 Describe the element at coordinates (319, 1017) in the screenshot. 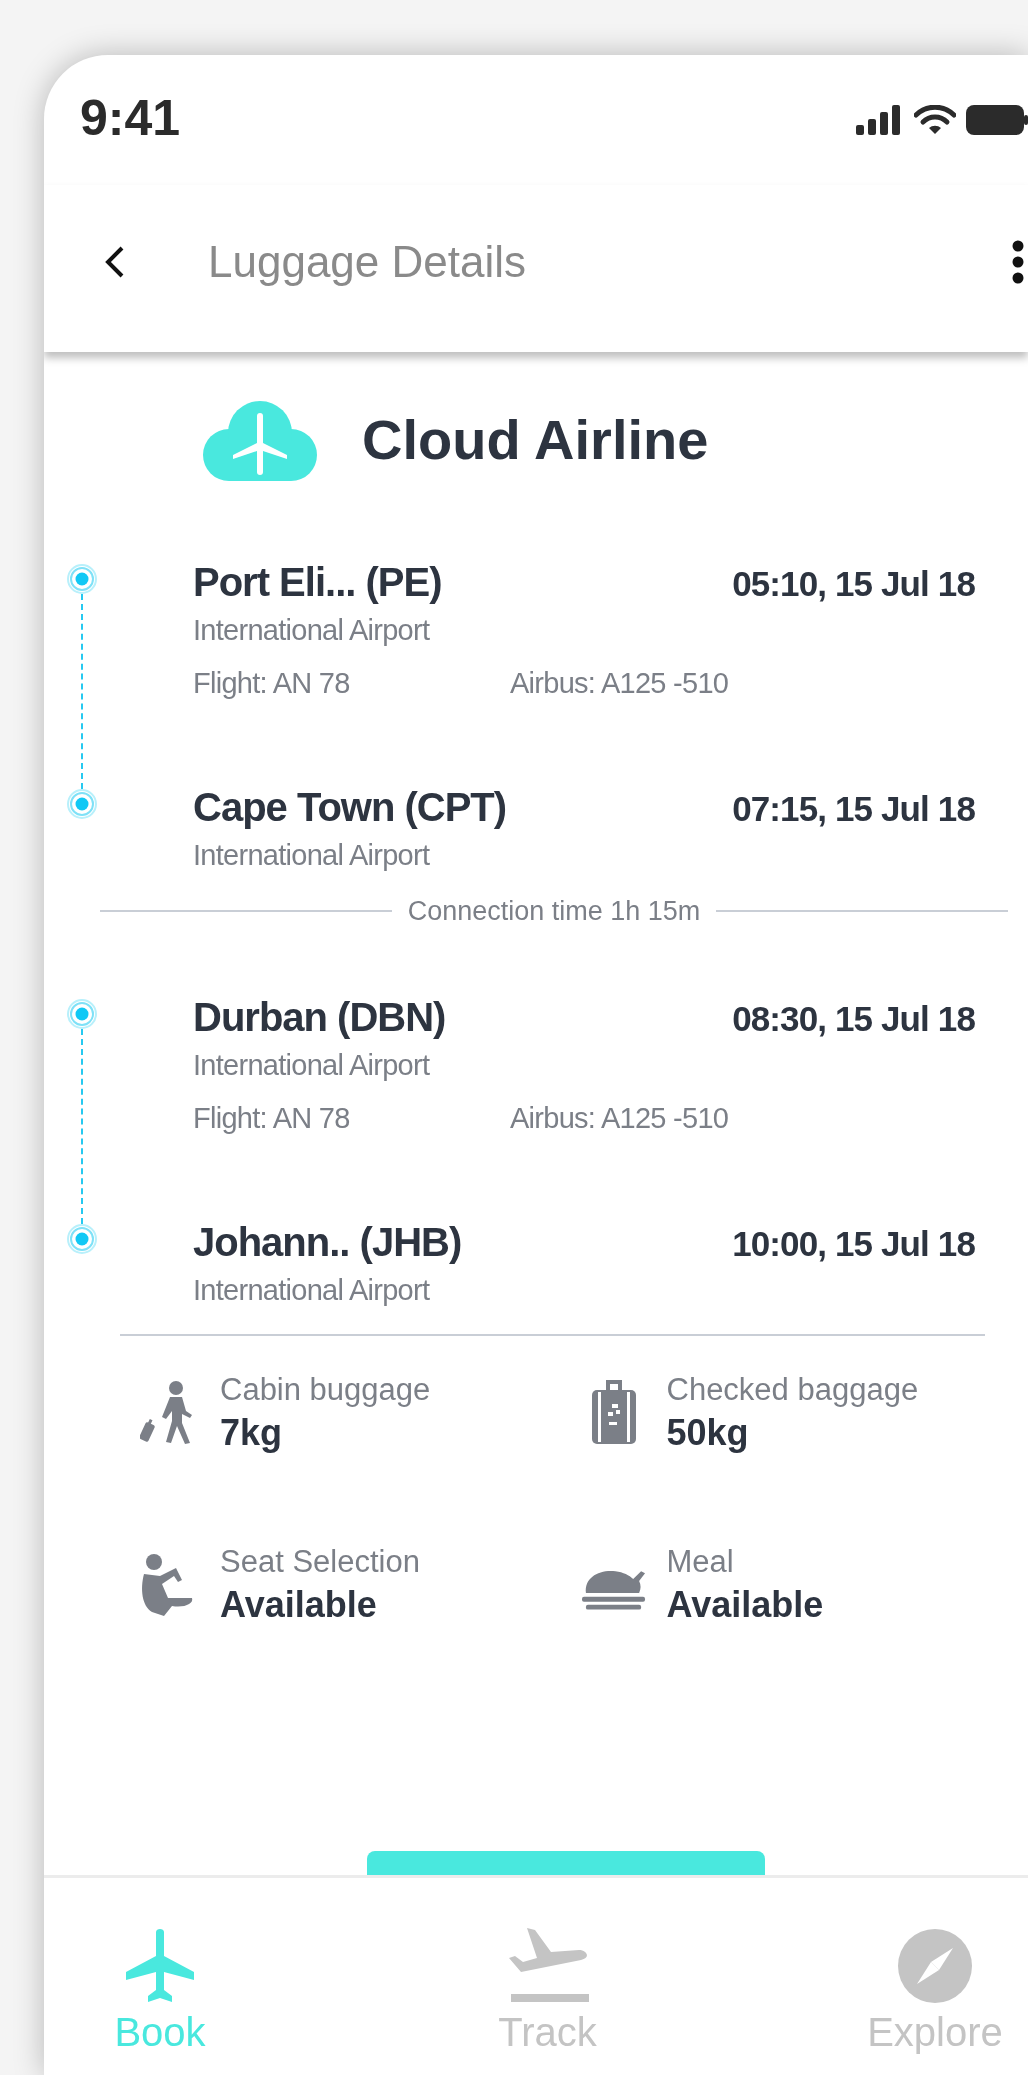

I see `airport-city: Durban (DBN)` at that location.